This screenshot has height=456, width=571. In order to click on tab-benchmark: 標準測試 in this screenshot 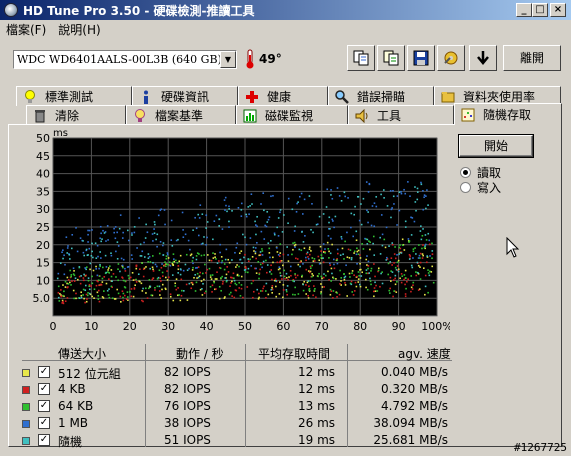, I will do `click(74, 96)`.